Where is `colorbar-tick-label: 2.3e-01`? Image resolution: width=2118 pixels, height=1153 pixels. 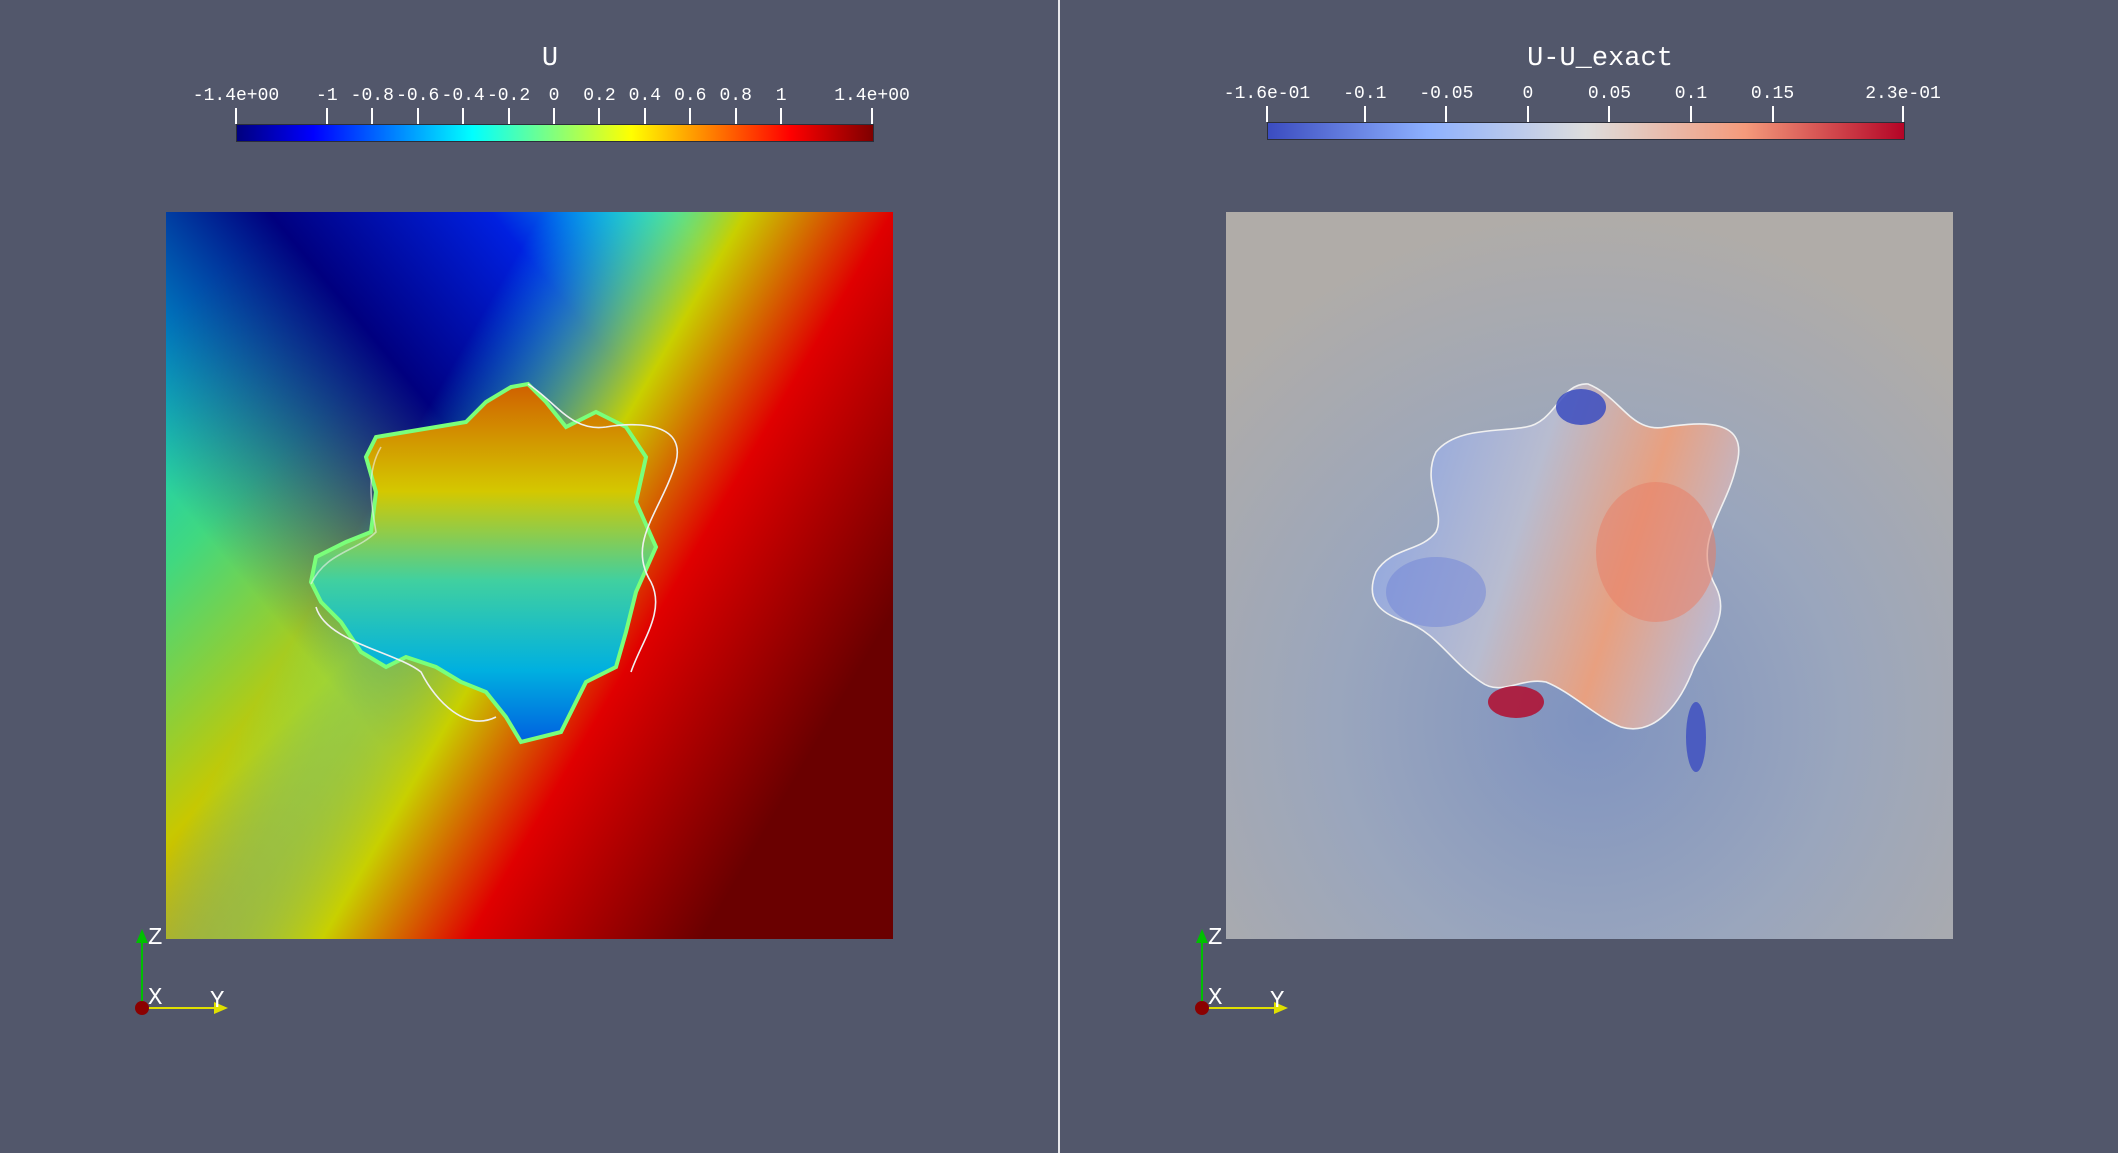 colorbar-tick-label: 2.3e-01 is located at coordinates (1903, 94).